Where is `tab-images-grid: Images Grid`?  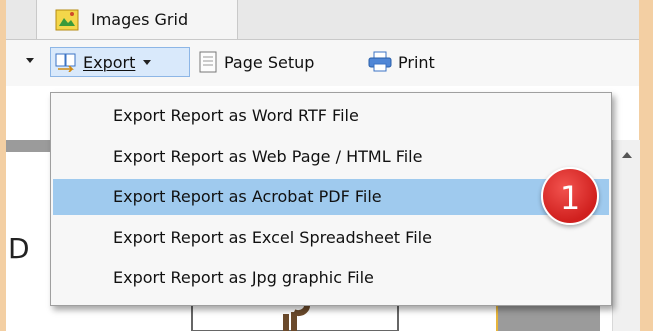 tab-images-grid: Images Grid is located at coordinates (137, 19).